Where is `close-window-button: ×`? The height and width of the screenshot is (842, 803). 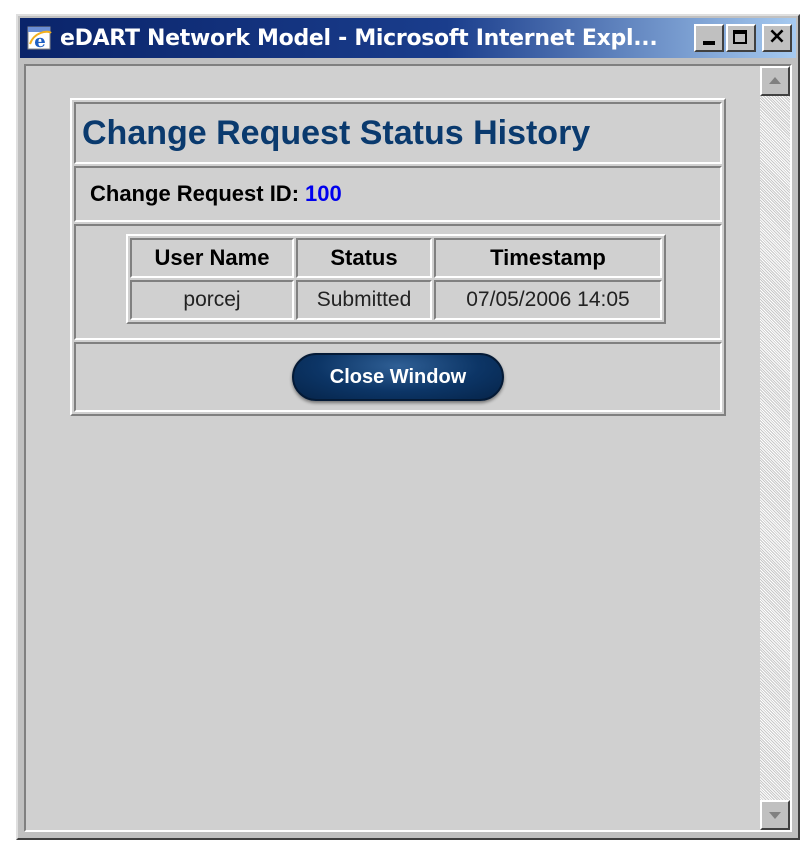
close-window-button: × is located at coordinates (777, 38).